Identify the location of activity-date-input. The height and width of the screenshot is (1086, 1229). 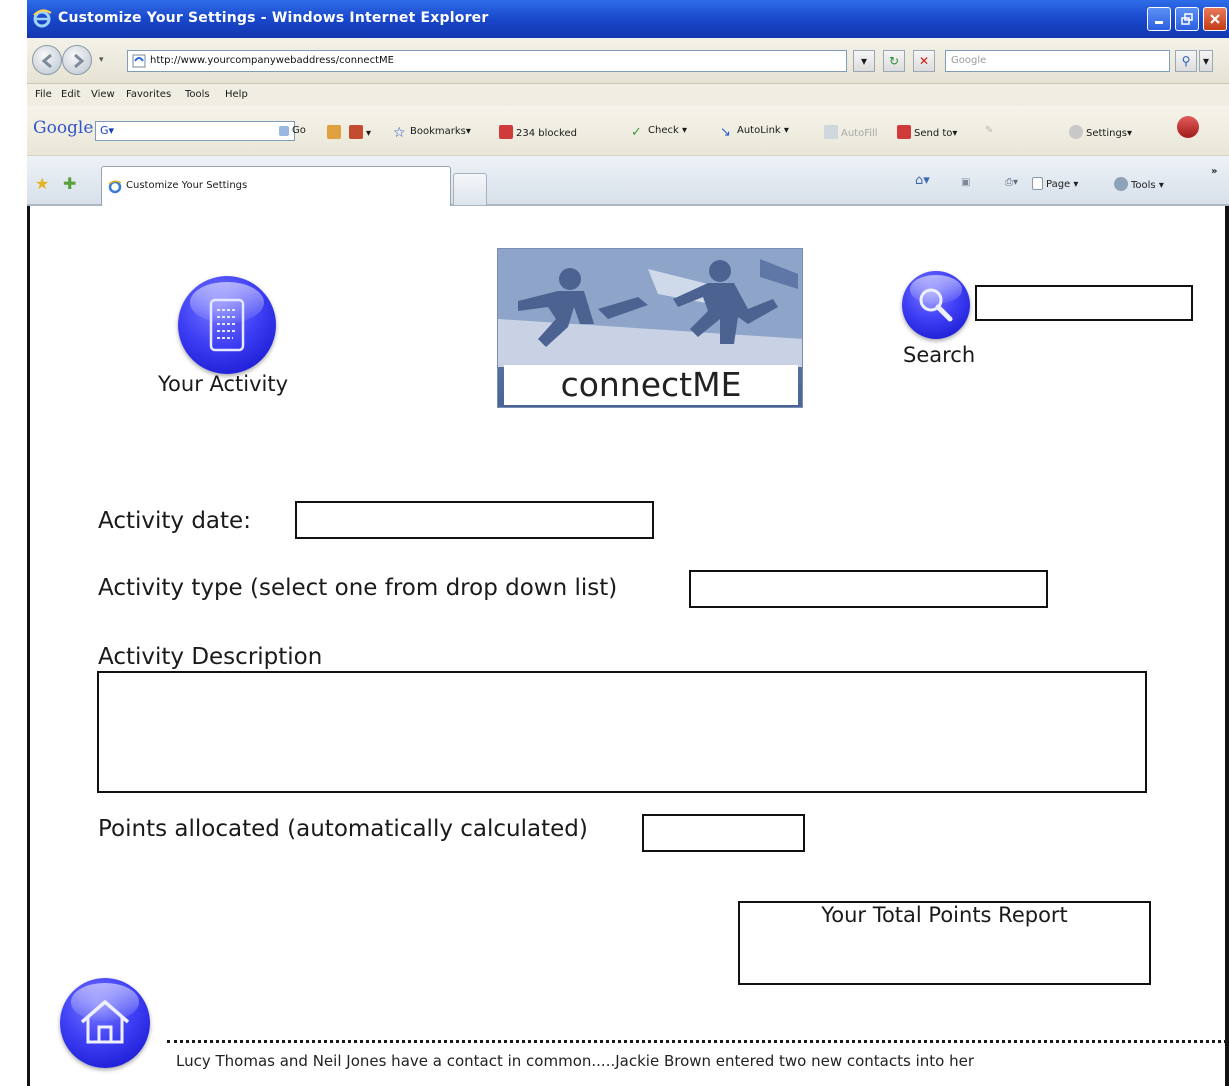
(474, 520).